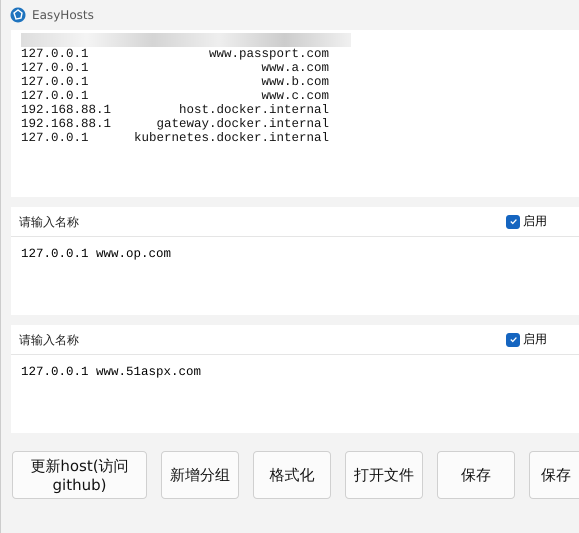 The image size is (579, 533). What do you see at coordinates (294, 68) in the screenshot?
I see `host-name: www.a.com` at bounding box center [294, 68].